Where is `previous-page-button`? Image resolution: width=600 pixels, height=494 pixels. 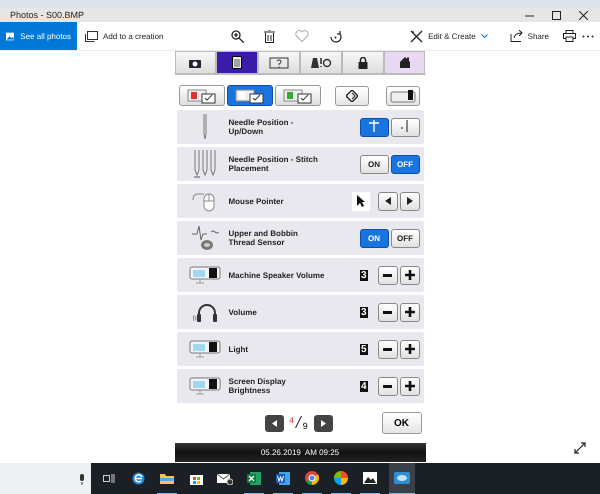 previous-page-button is located at coordinates (274, 423).